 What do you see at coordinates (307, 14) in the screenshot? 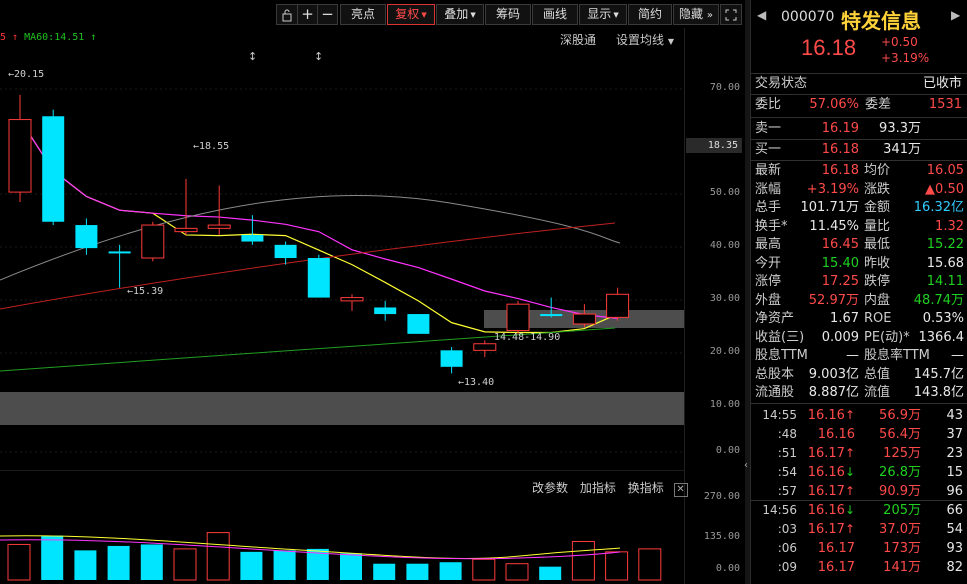
I see `zoom-in-icon: +` at bounding box center [307, 14].